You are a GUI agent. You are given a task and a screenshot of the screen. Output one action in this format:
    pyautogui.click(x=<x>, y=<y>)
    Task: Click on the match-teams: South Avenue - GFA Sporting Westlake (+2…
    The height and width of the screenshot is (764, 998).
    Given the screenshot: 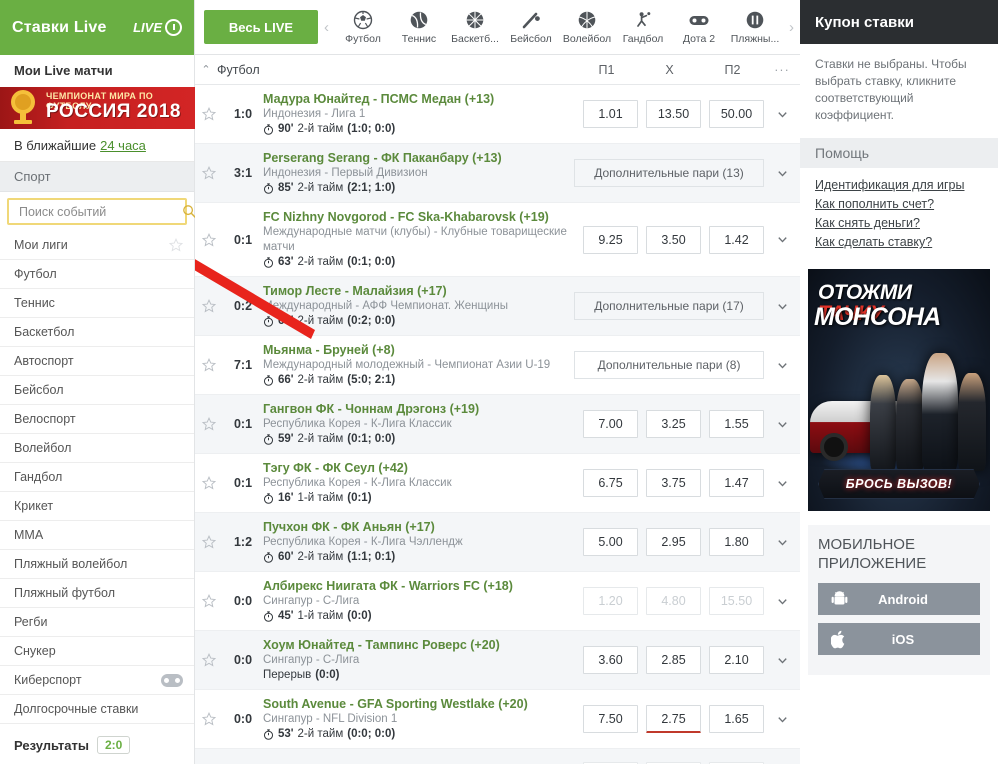 What is the action you would take?
    pyautogui.click(x=419, y=704)
    